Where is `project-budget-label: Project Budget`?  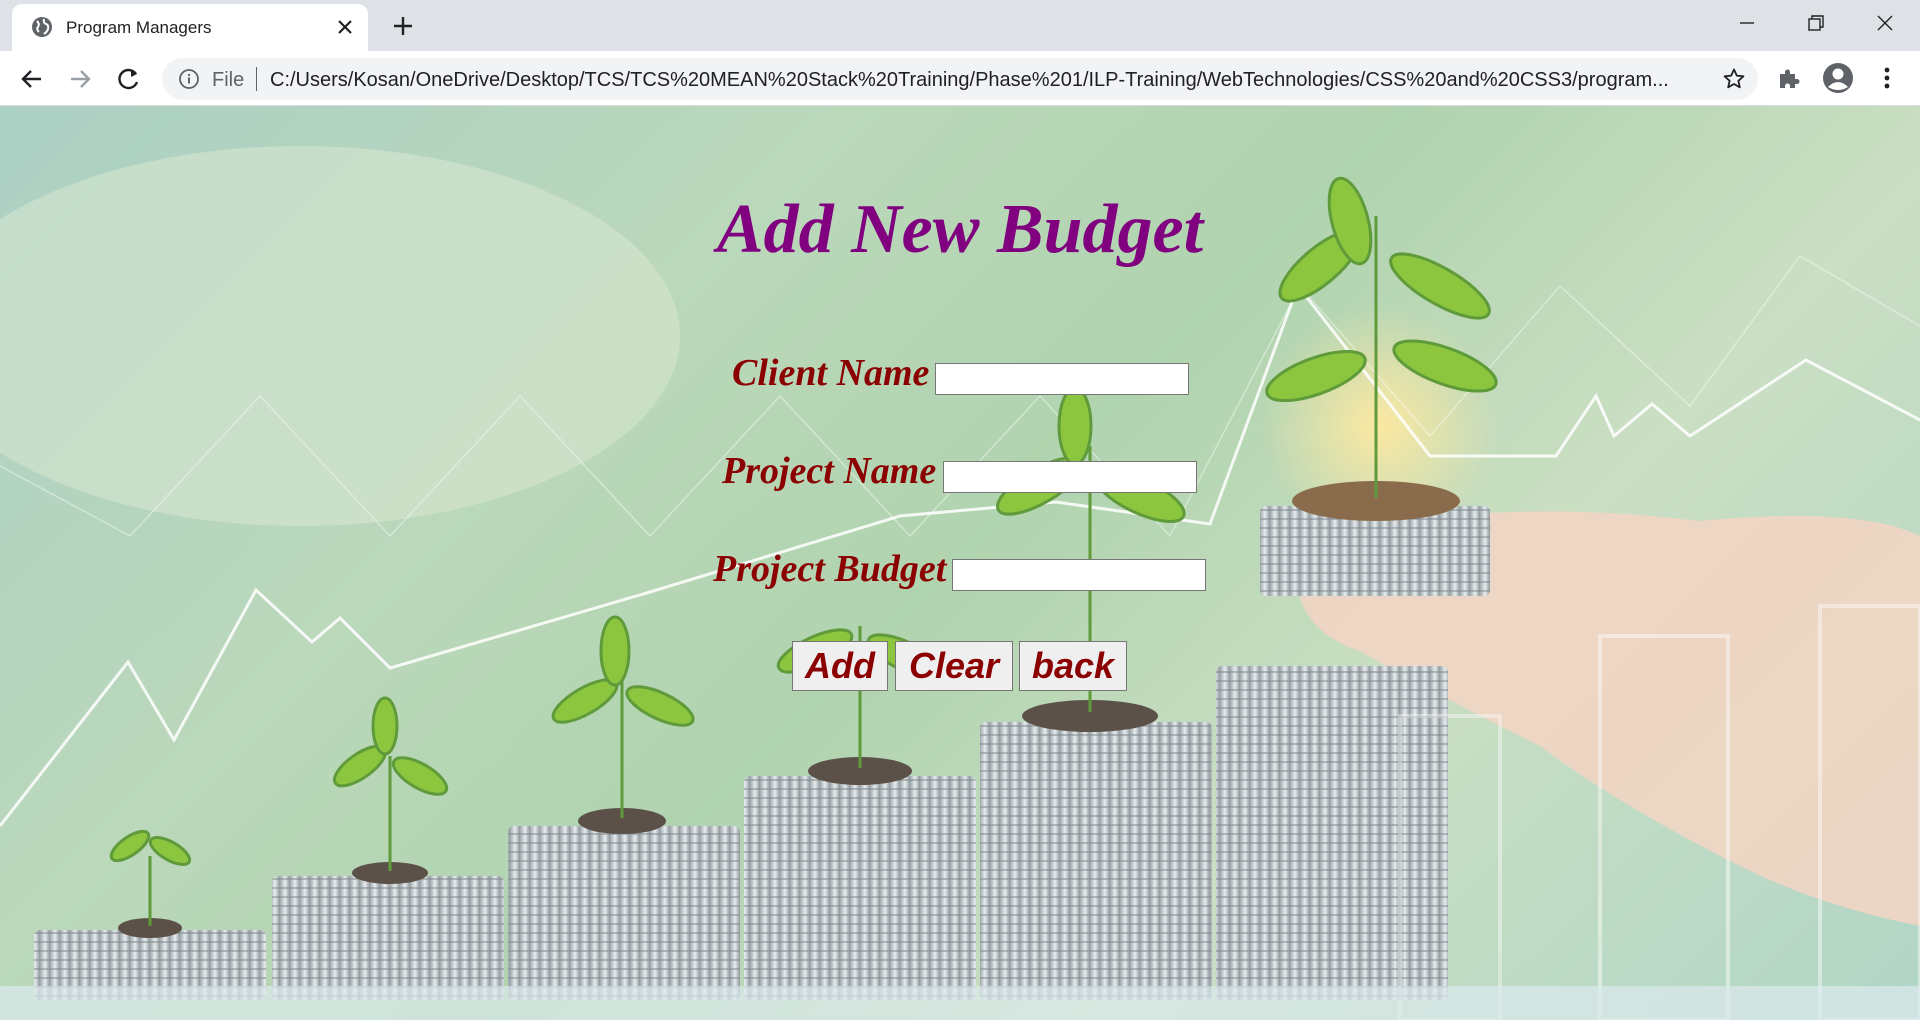
project-budget-label: Project Budget is located at coordinates (830, 569).